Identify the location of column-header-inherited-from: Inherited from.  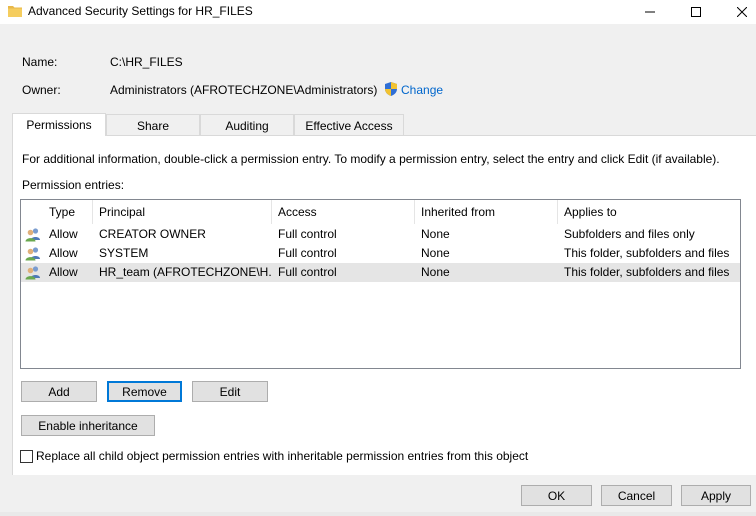
(486, 212).